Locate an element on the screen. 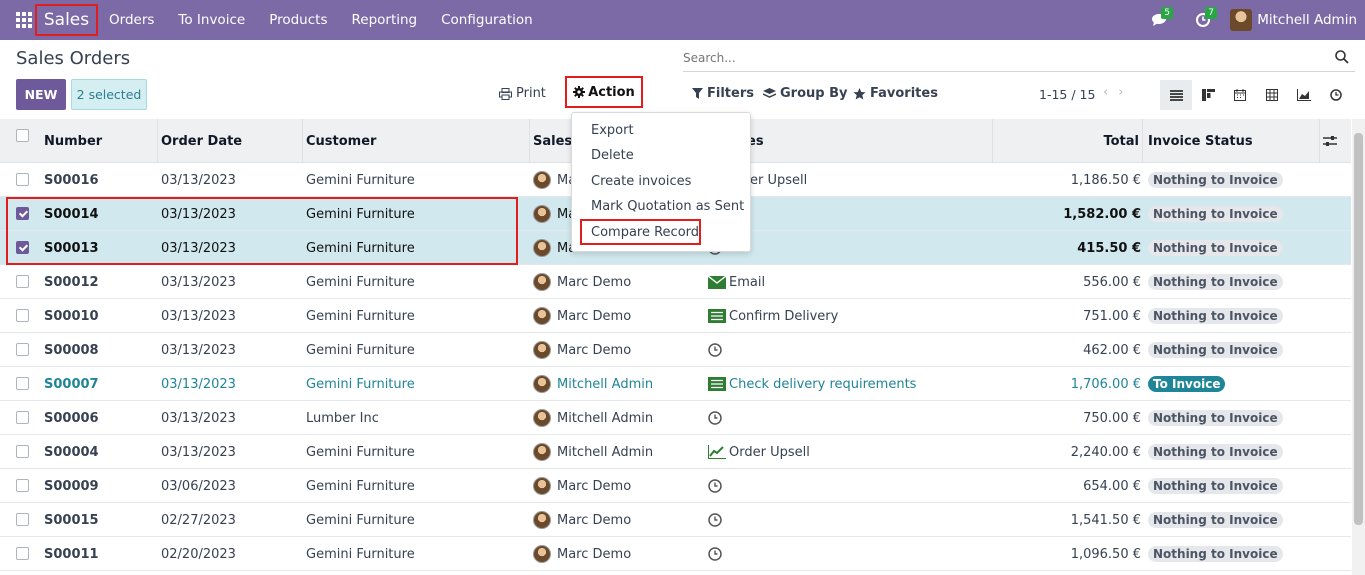 The height and width of the screenshot is (575, 1365). print-icon is located at coordinates (505, 93).